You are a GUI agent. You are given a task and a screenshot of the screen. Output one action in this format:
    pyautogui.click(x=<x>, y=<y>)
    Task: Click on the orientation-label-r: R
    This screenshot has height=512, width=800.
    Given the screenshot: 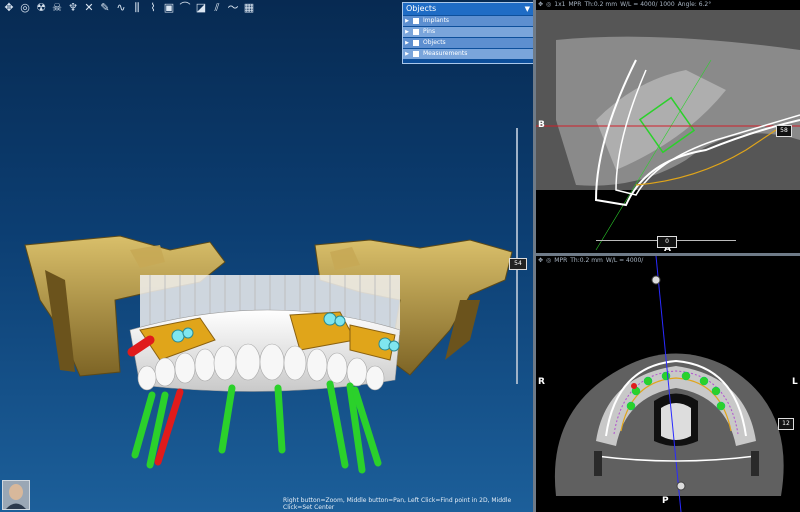 What is the action you would take?
    pyautogui.click(x=541, y=382)
    